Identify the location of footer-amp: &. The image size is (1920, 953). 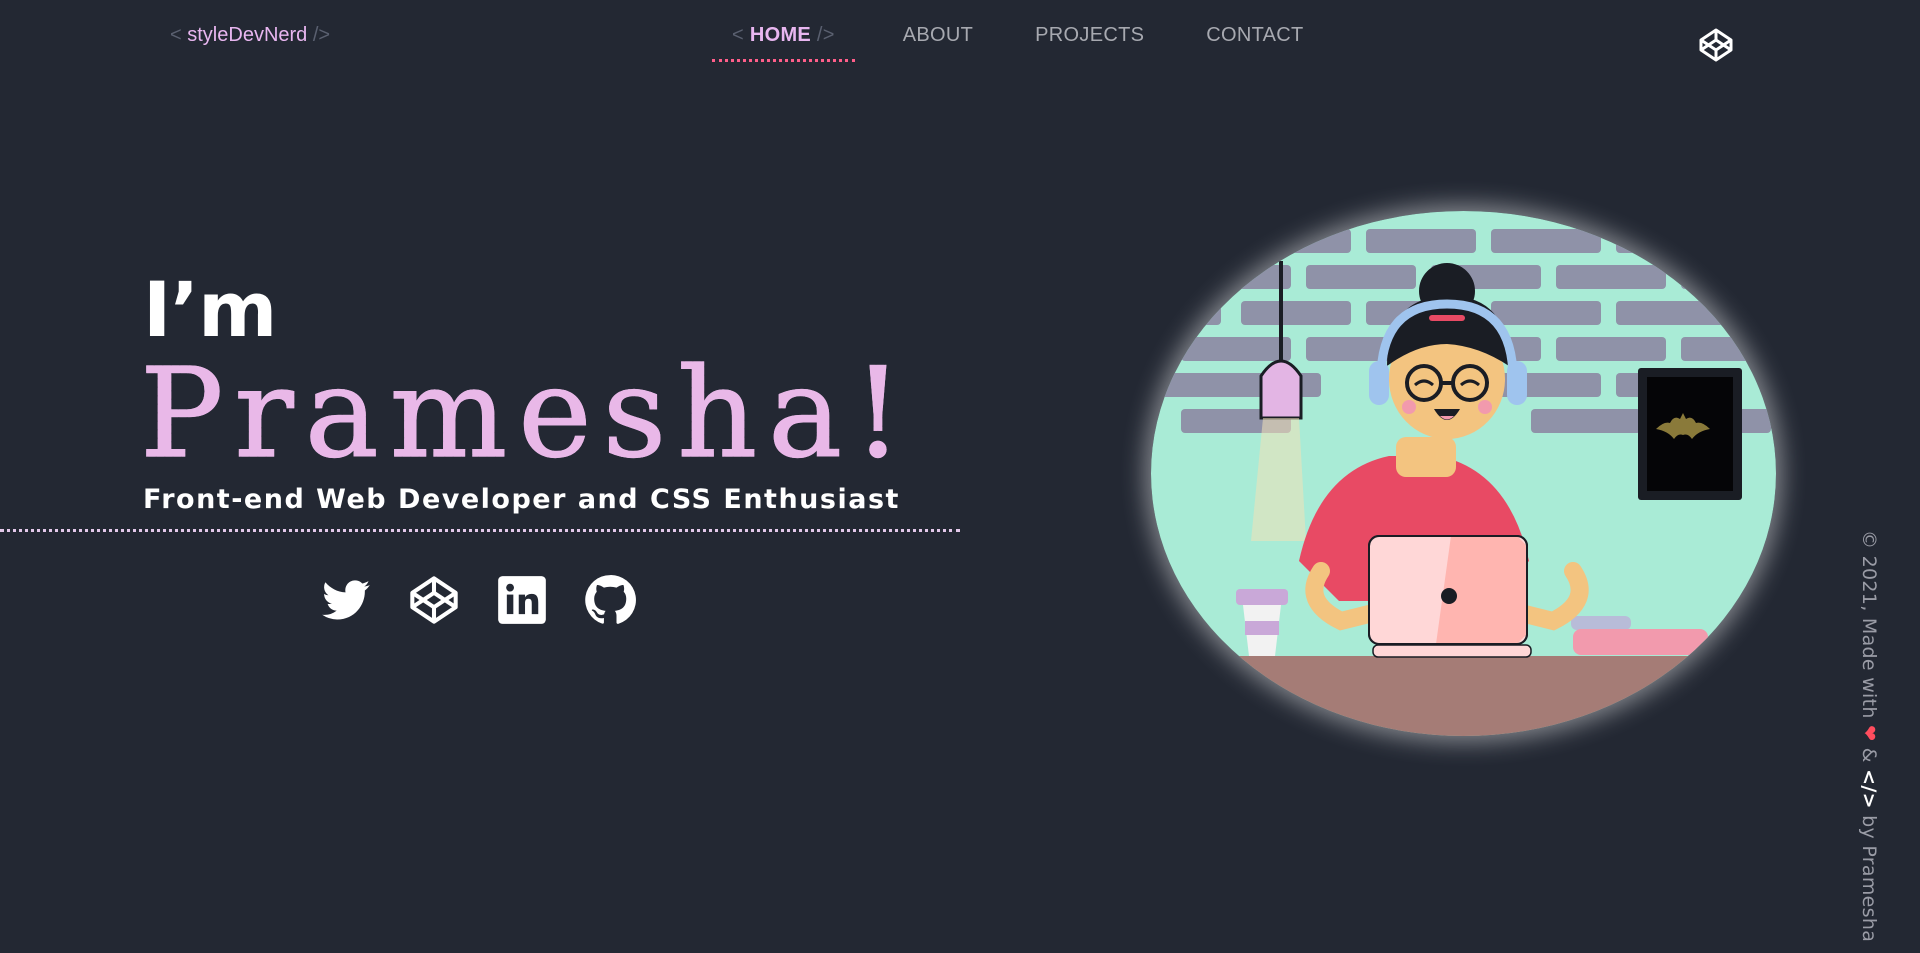
(1869, 755).